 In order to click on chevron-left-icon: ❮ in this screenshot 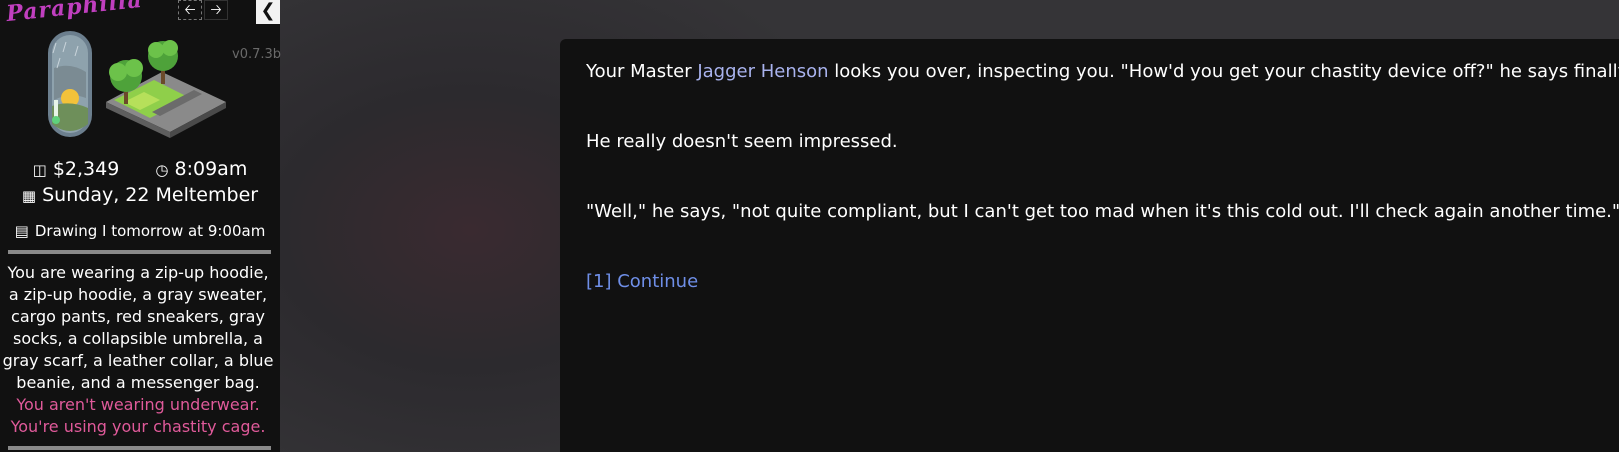, I will do `click(268, 10)`.